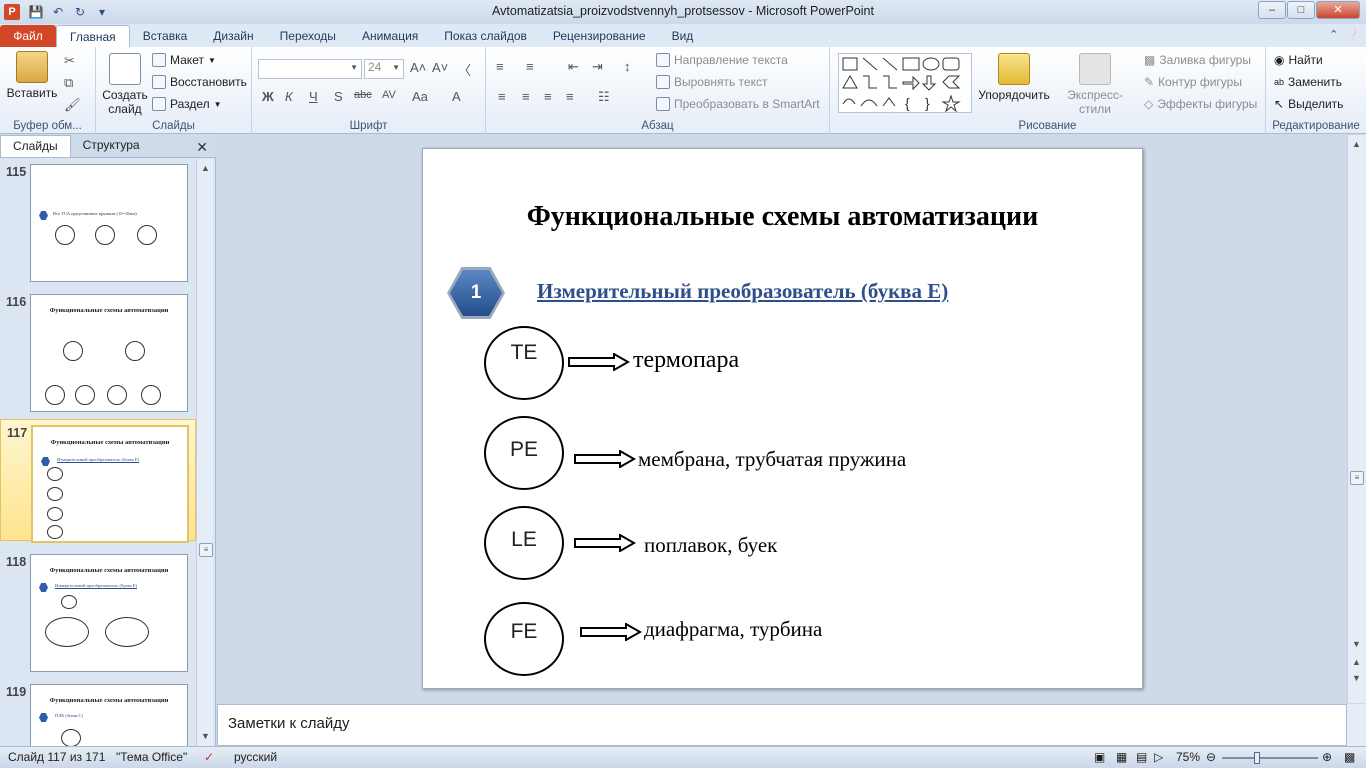 The height and width of the screenshot is (768, 1366). Describe the element at coordinates (28, 36) in the screenshot. I see `tab-file: Файл` at that location.